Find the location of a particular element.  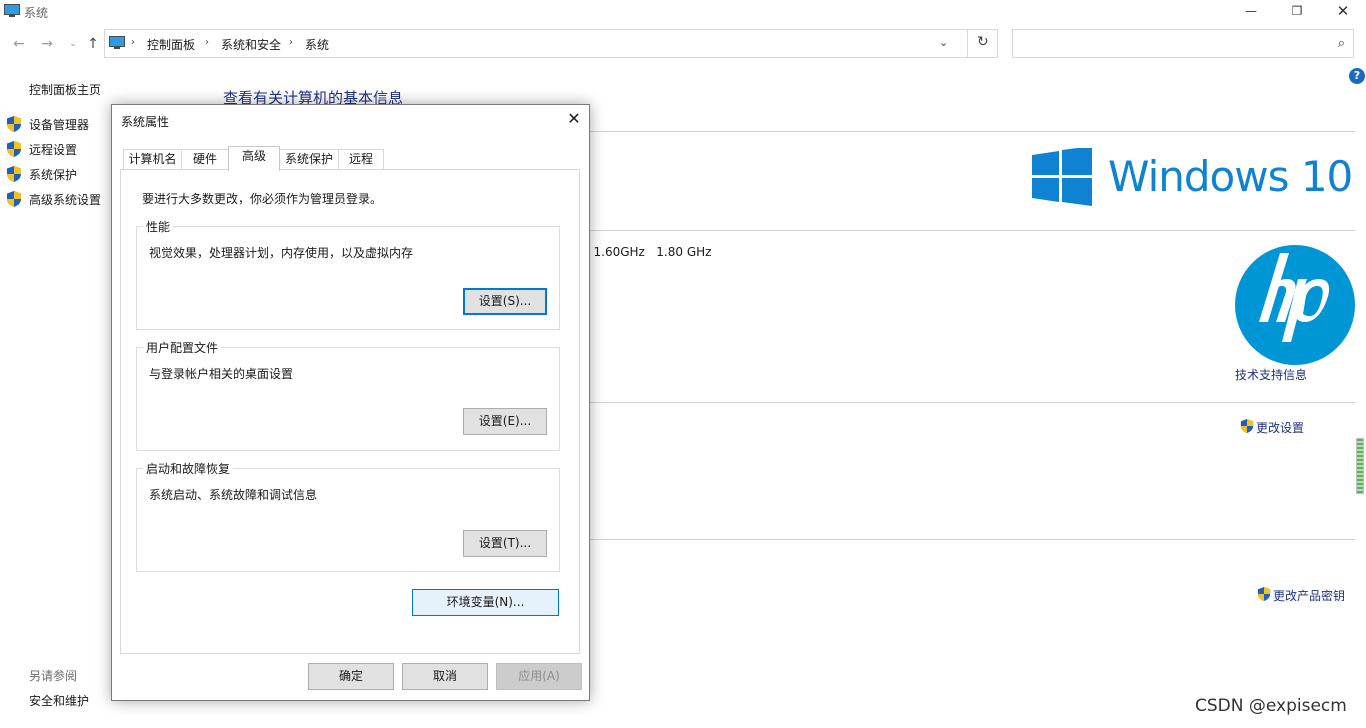

cancel-button: 取消 is located at coordinates (445, 676).